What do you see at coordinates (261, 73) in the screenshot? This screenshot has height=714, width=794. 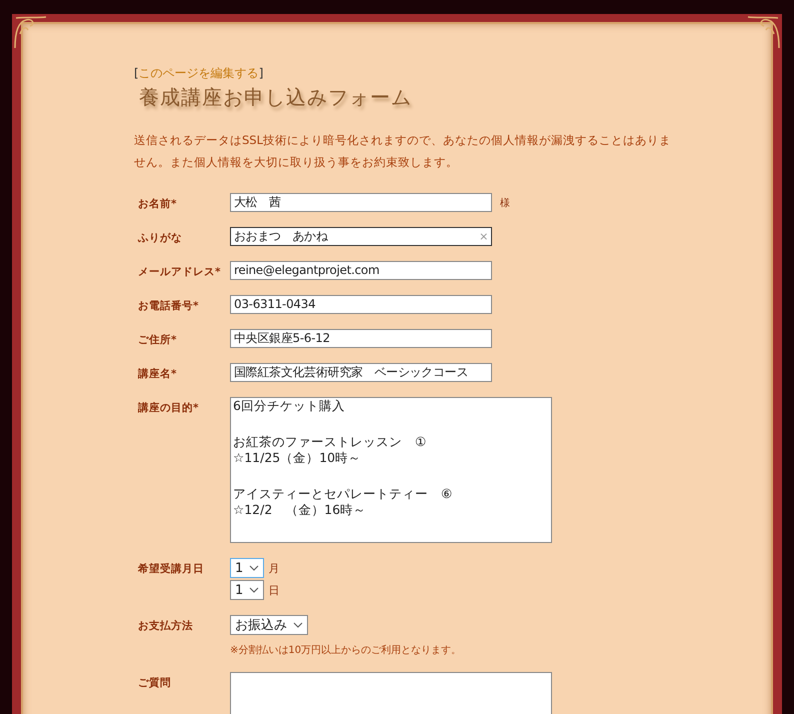 I see `bracket: ]` at bounding box center [261, 73].